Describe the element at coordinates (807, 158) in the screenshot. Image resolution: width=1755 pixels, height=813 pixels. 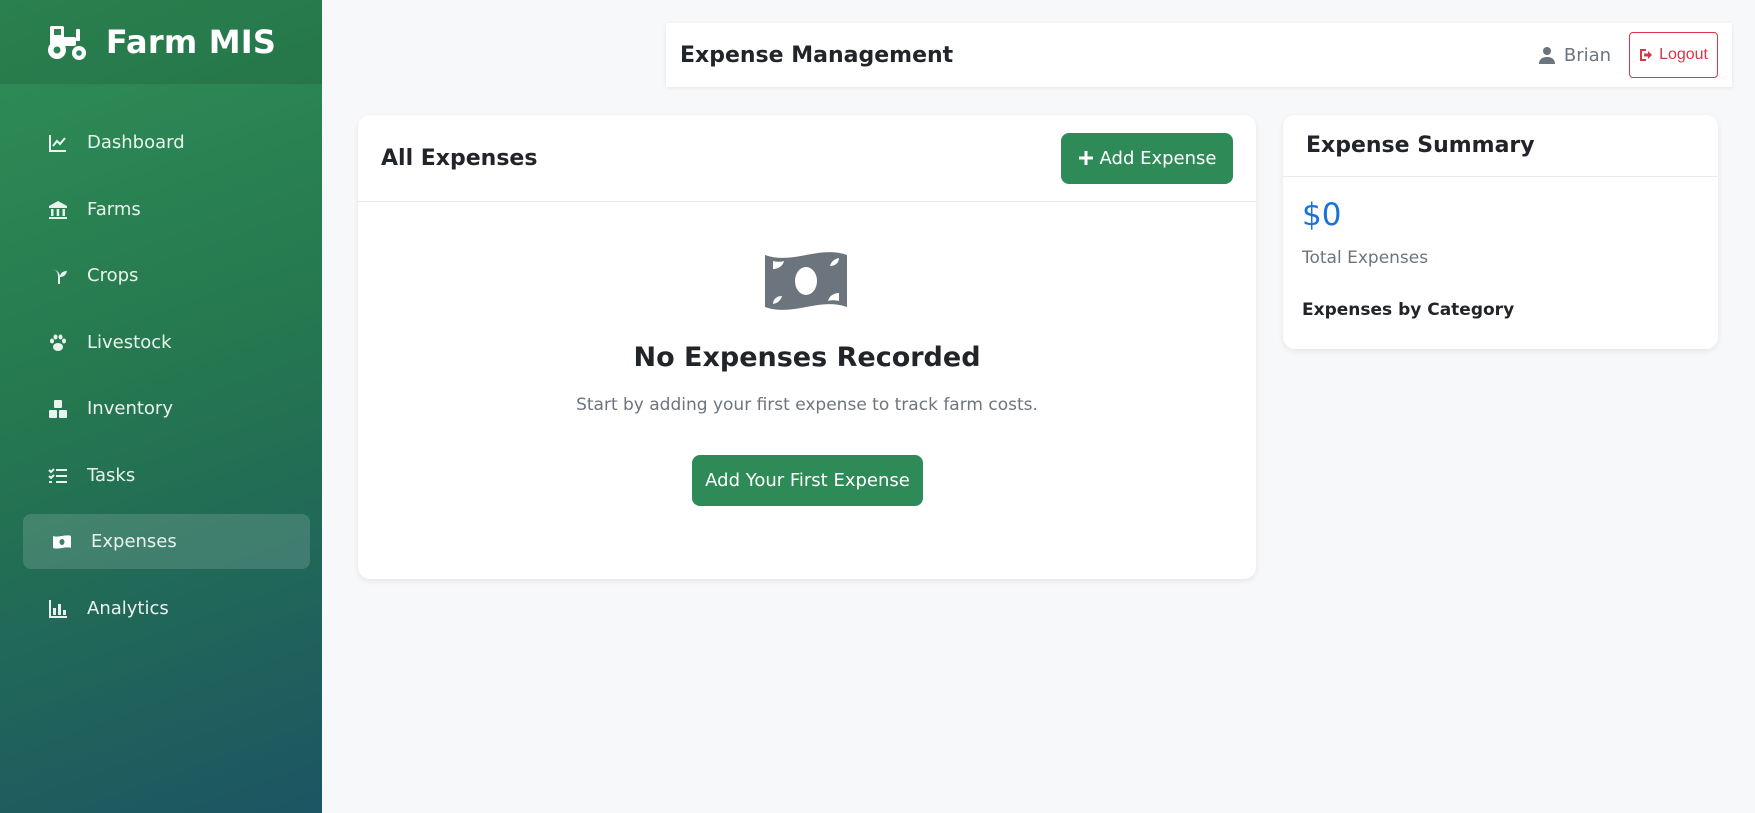
I see `expenses-card-header: All Expenses Add Expense` at that location.